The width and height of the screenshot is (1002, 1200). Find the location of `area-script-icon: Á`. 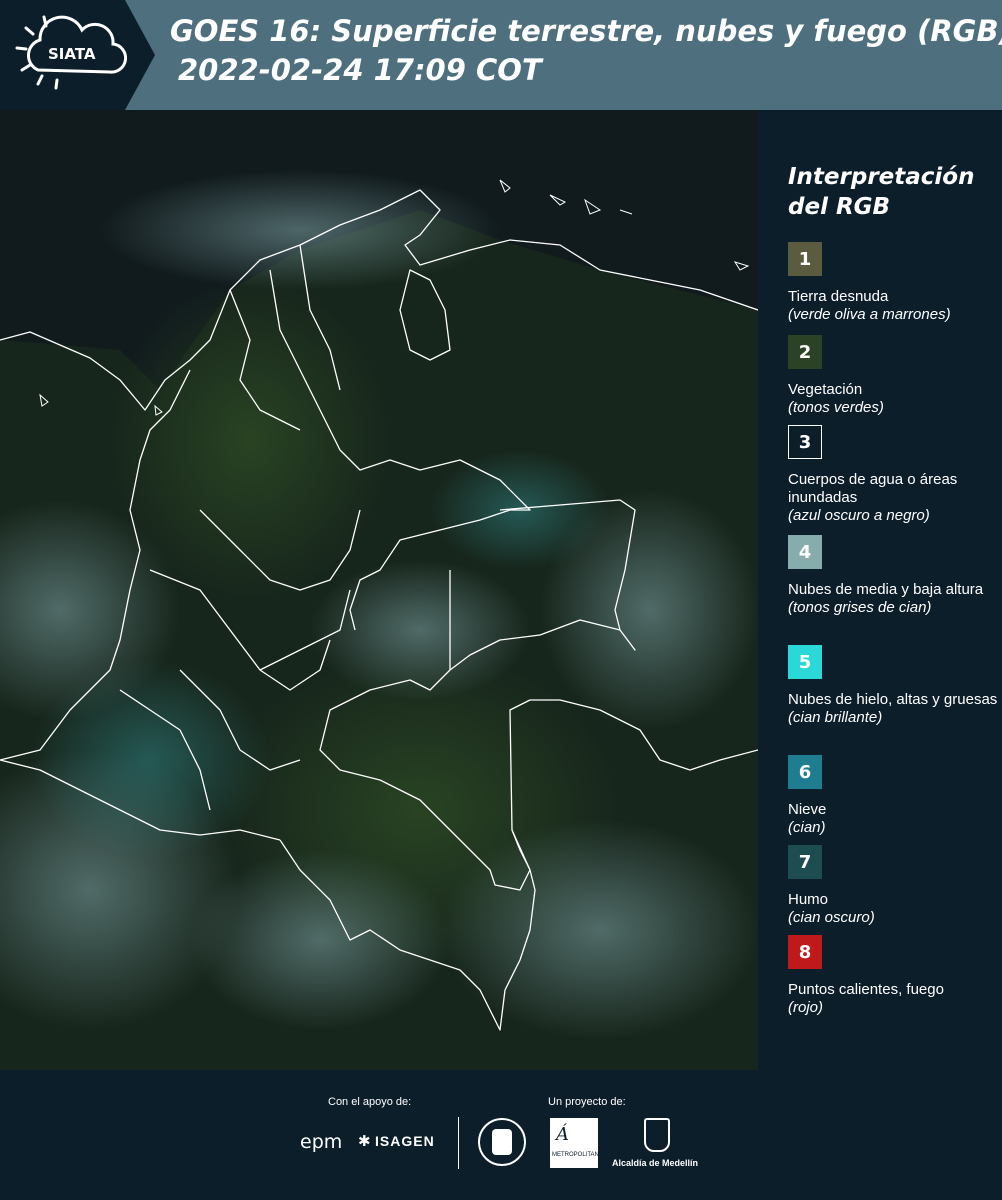

area-script-icon: Á is located at coordinates (562, 1134).